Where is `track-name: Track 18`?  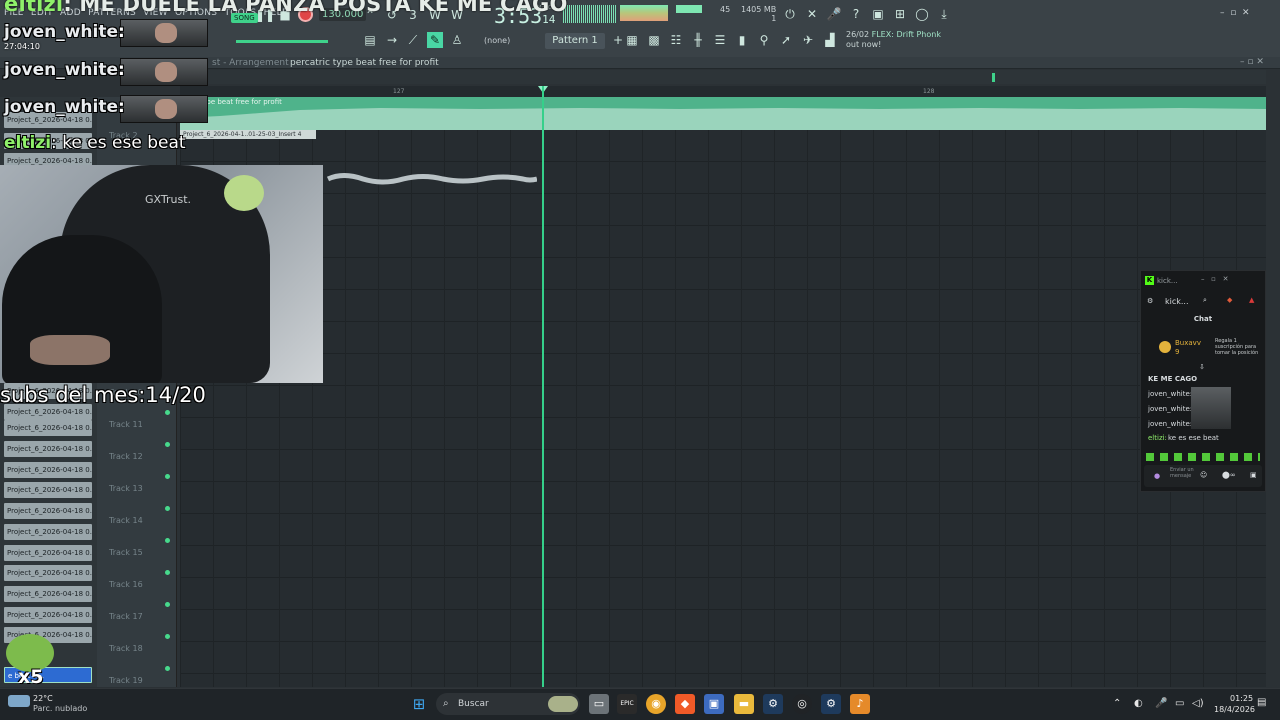
track-name: Track 18 is located at coordinates (126, 648).